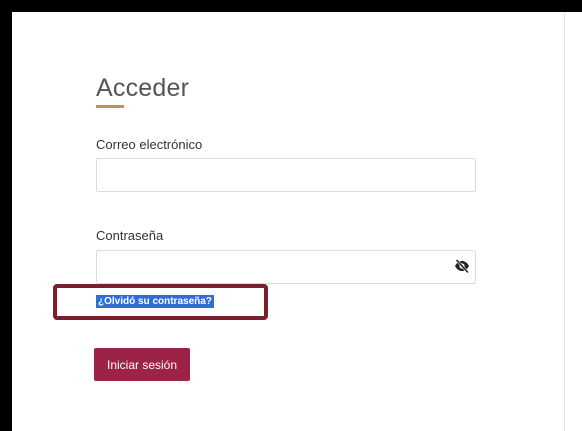 The height and width of the screenshot is (431, 582). What do you see at coordinates (110, 106) in the screenshot?
I see `title-accent-underline` at bounding box center [110, 106].